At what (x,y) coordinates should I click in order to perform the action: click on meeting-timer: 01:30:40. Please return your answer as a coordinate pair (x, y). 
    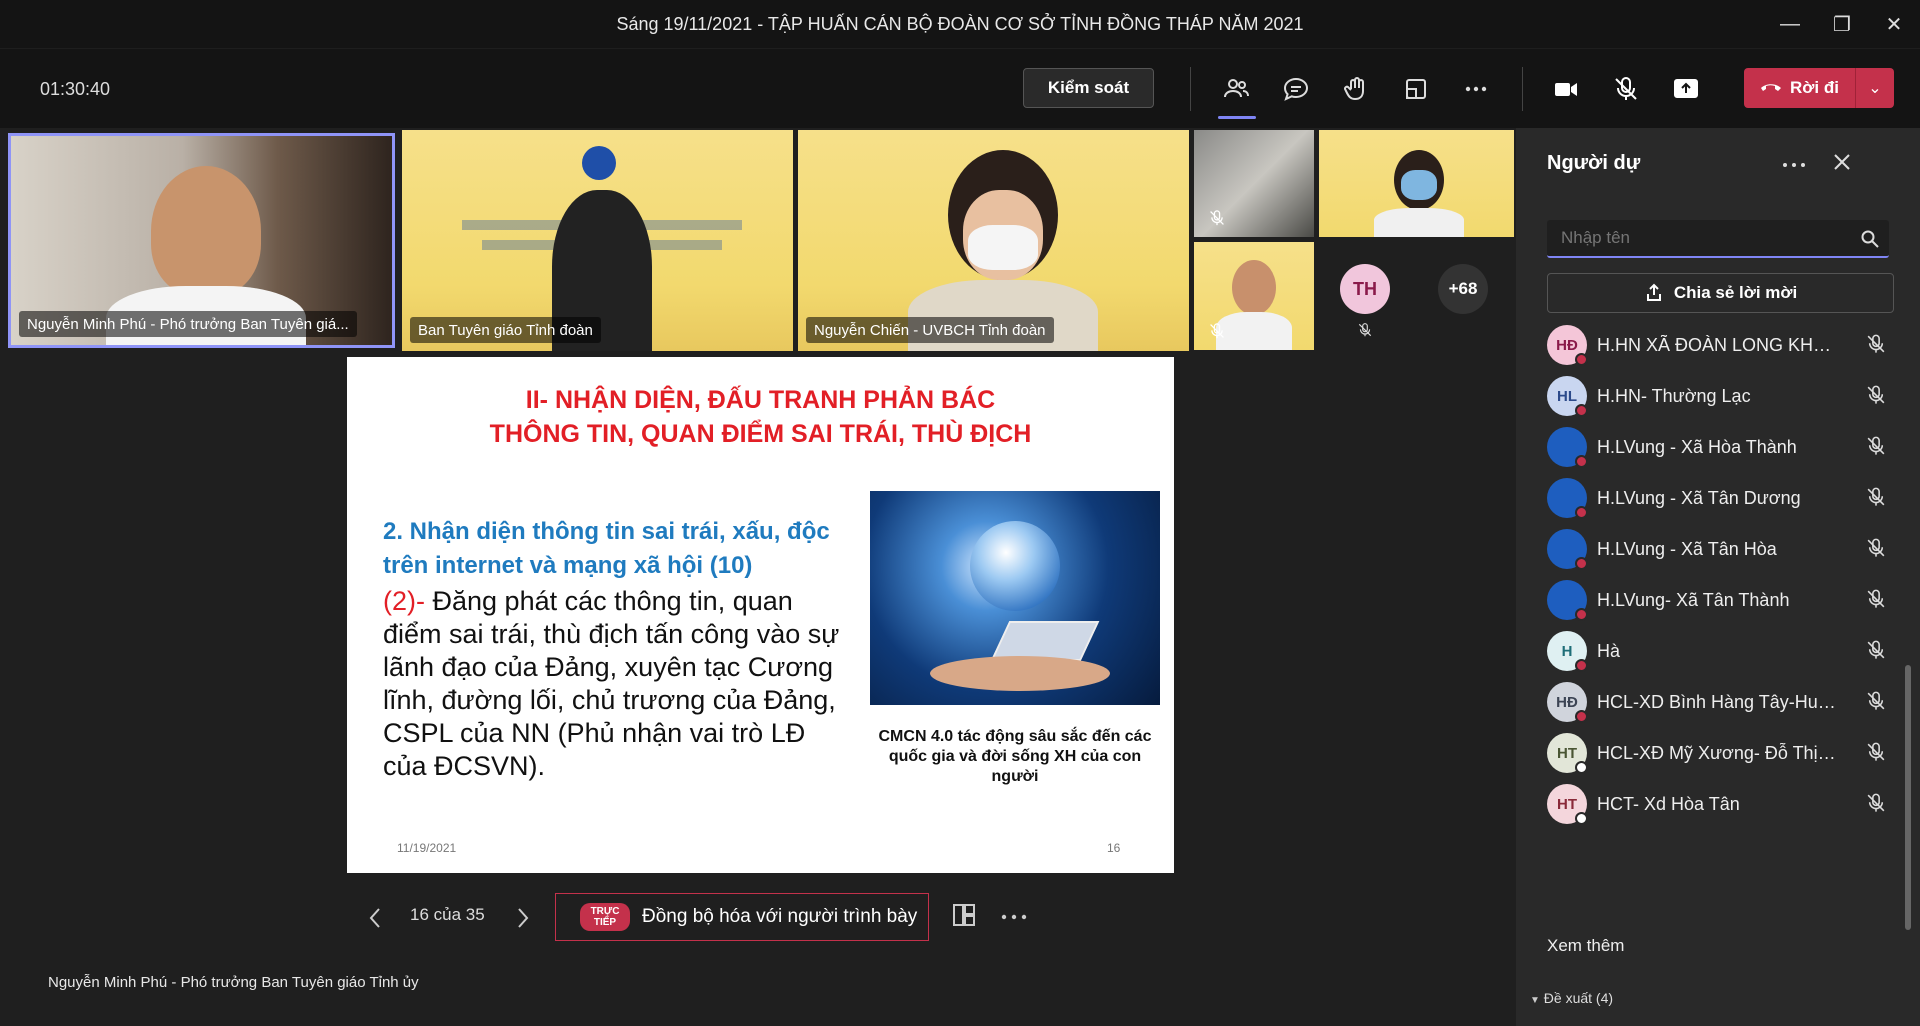
    Looking at the image, I should click on (75, 89).